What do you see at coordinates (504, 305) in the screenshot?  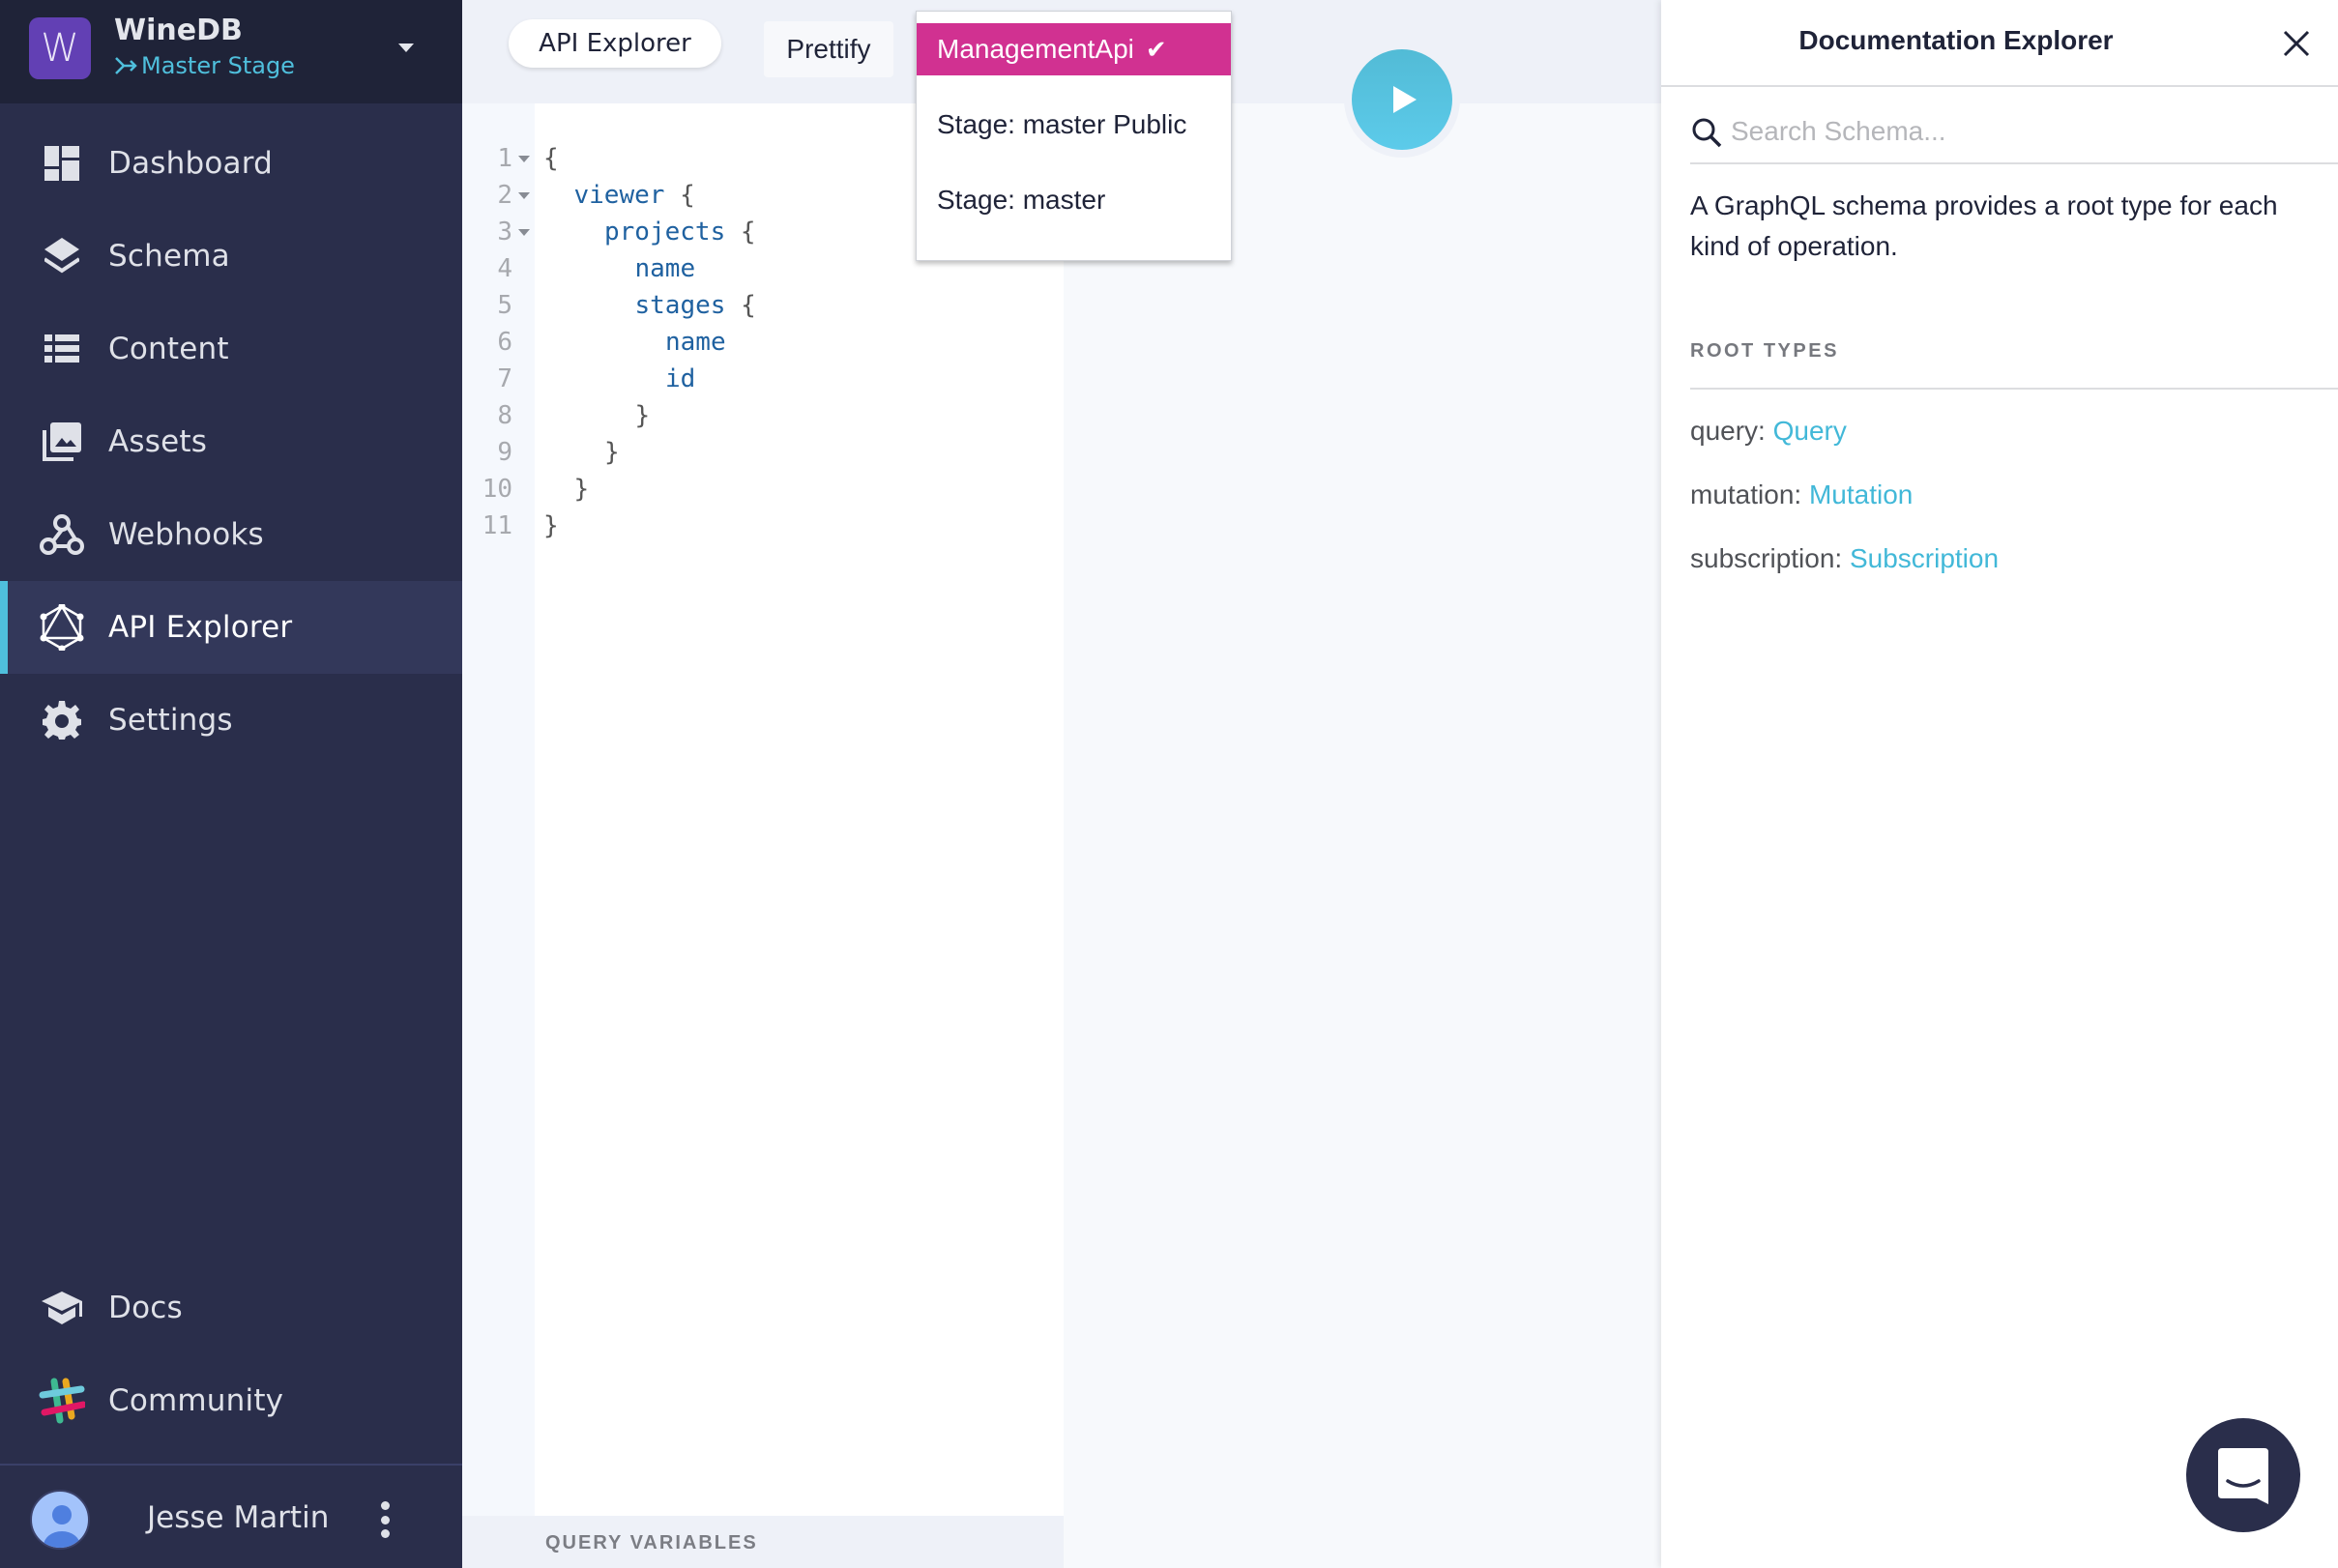 I see `line-number: 5` at bounding box center [504, 305].